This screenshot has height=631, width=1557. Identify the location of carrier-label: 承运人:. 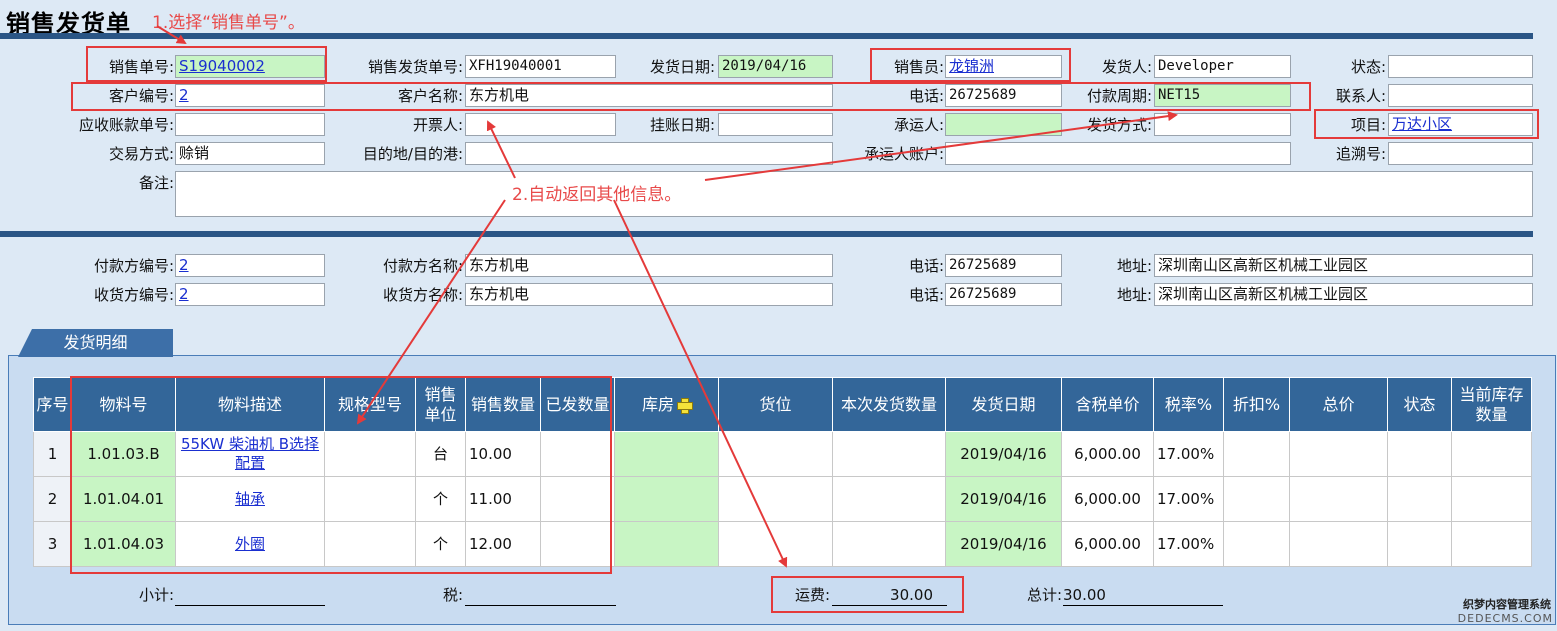
(918, 125).